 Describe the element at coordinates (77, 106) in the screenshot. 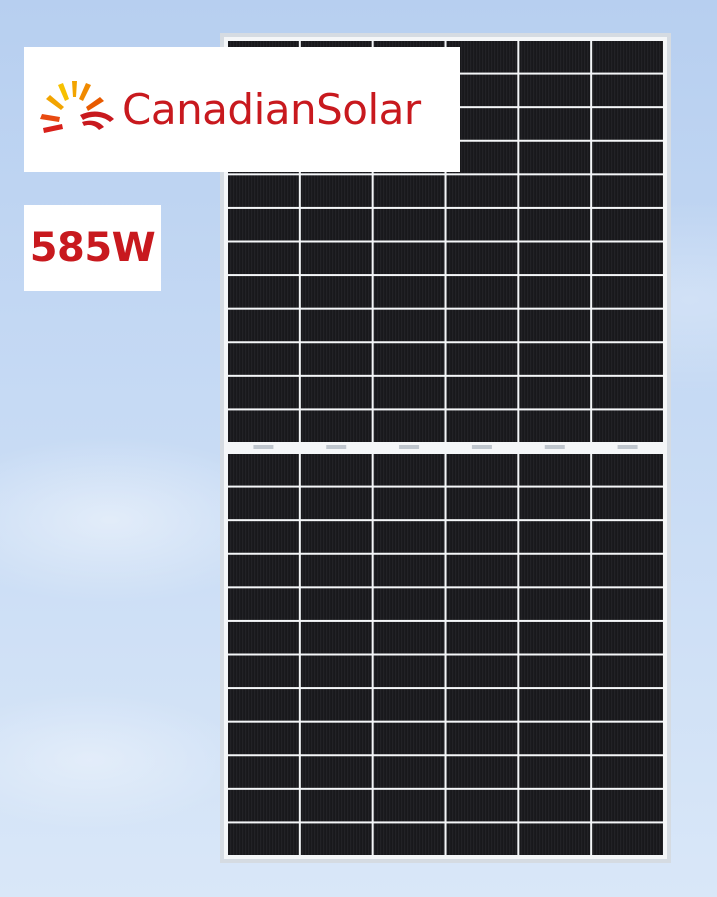

I see `sunburst-logo-icon` at that location.